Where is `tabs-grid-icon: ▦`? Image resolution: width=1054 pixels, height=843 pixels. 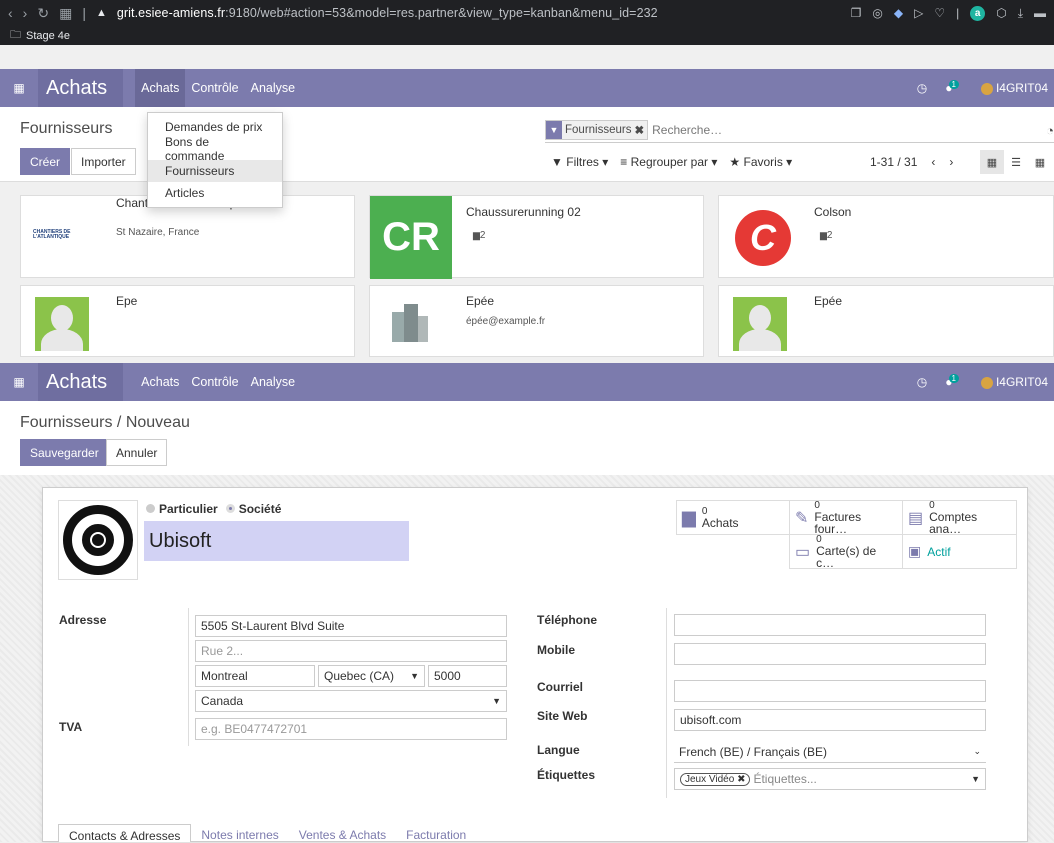
tabs-grid-icon: ▦ is located at coordinates (65, 13).